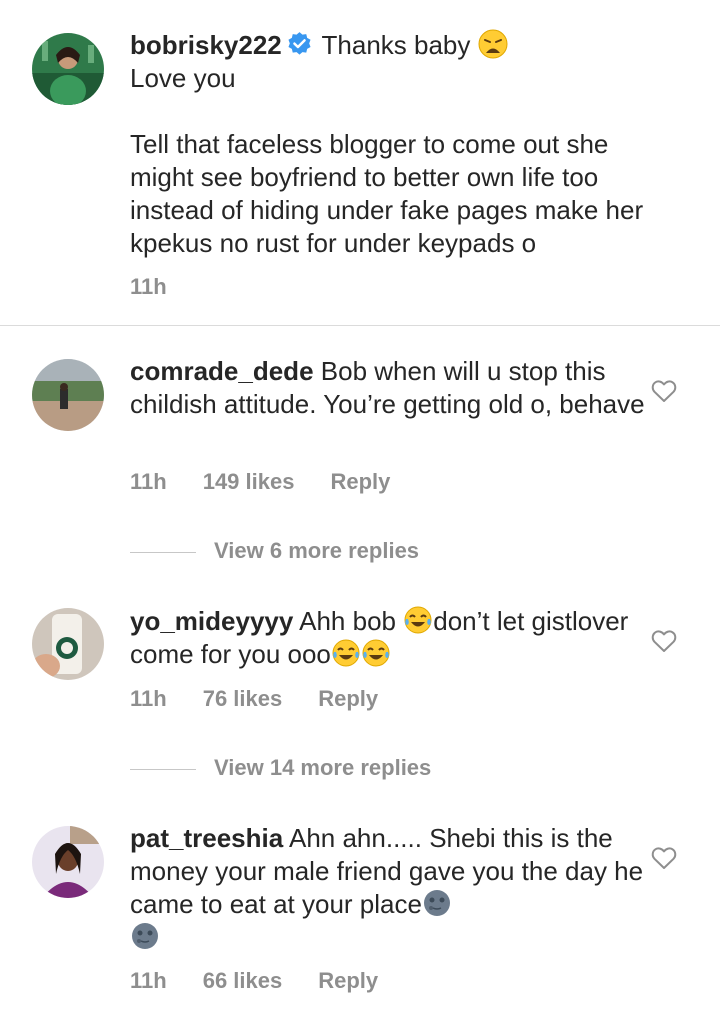 Image resolution: width=720 pixels, height=1034 pixels. I want to click on comment-meta: 11h, so click(166, 287).